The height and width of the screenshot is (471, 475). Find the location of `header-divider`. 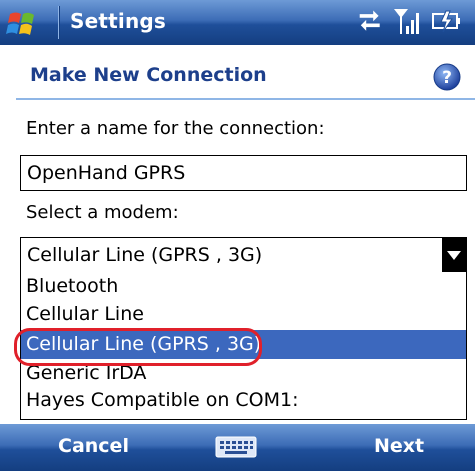

header-divider is located at coordinates (245, 99).